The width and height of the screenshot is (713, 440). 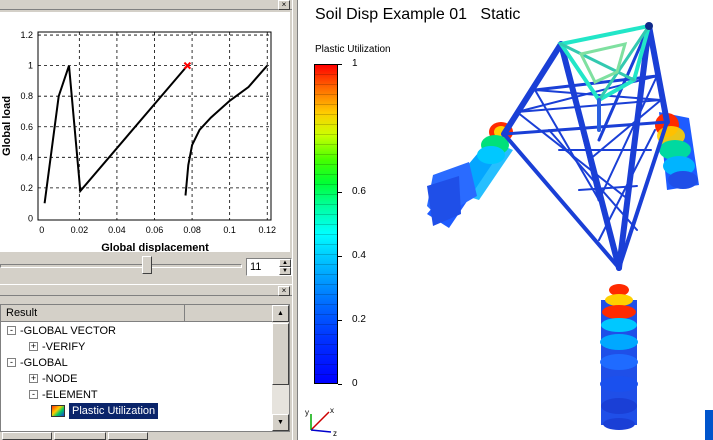 What do you see at coordinates (146, 5) in the screenshot?
I see `graph-panel-titlebar: ×` at bounding box center [146, 5].